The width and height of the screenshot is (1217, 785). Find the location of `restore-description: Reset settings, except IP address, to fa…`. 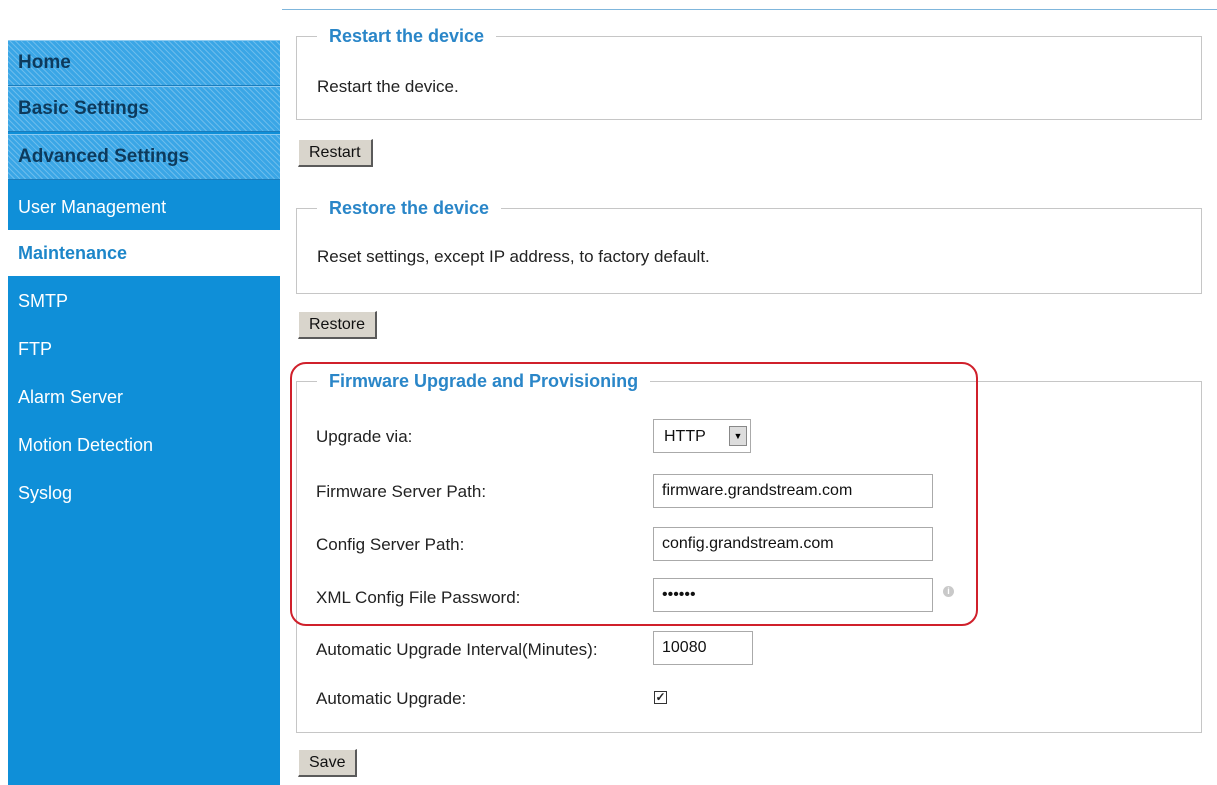

restore-description: Reset settings, except IP address, to fa… is located at coordinates (513, 256).